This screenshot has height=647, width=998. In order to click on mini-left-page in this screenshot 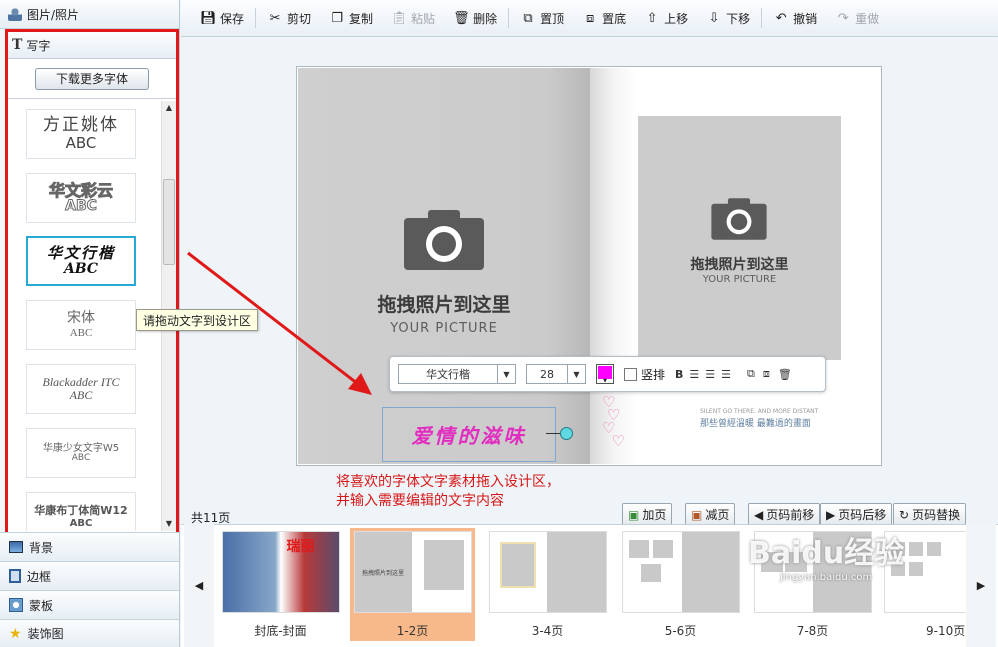, I will do `click(784, 572)`.